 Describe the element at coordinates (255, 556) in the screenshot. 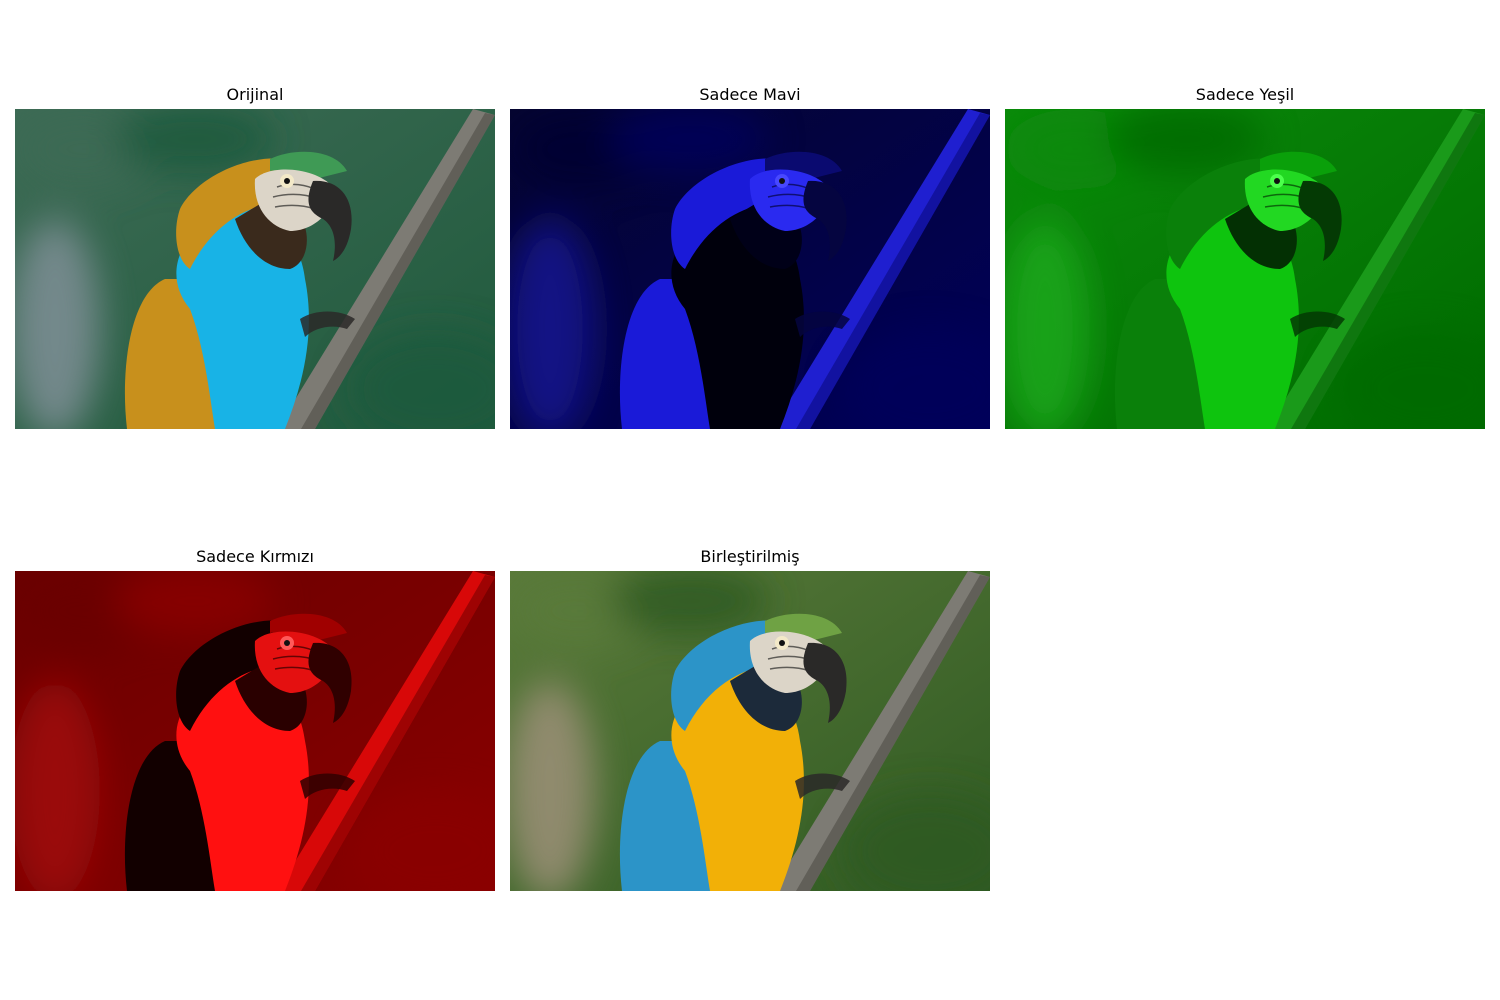

I see `panel-title-red: Sadece Kırmızı` at that location.